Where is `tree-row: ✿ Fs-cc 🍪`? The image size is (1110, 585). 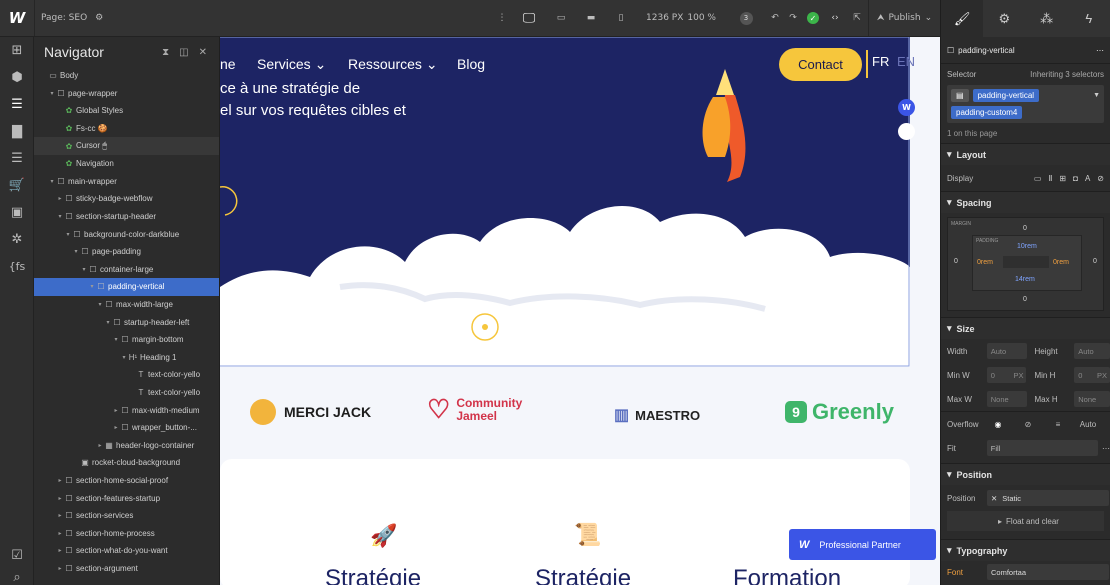
tree-row: ✿ Fs-cc 🍪 is located at coordinates (126, 129).